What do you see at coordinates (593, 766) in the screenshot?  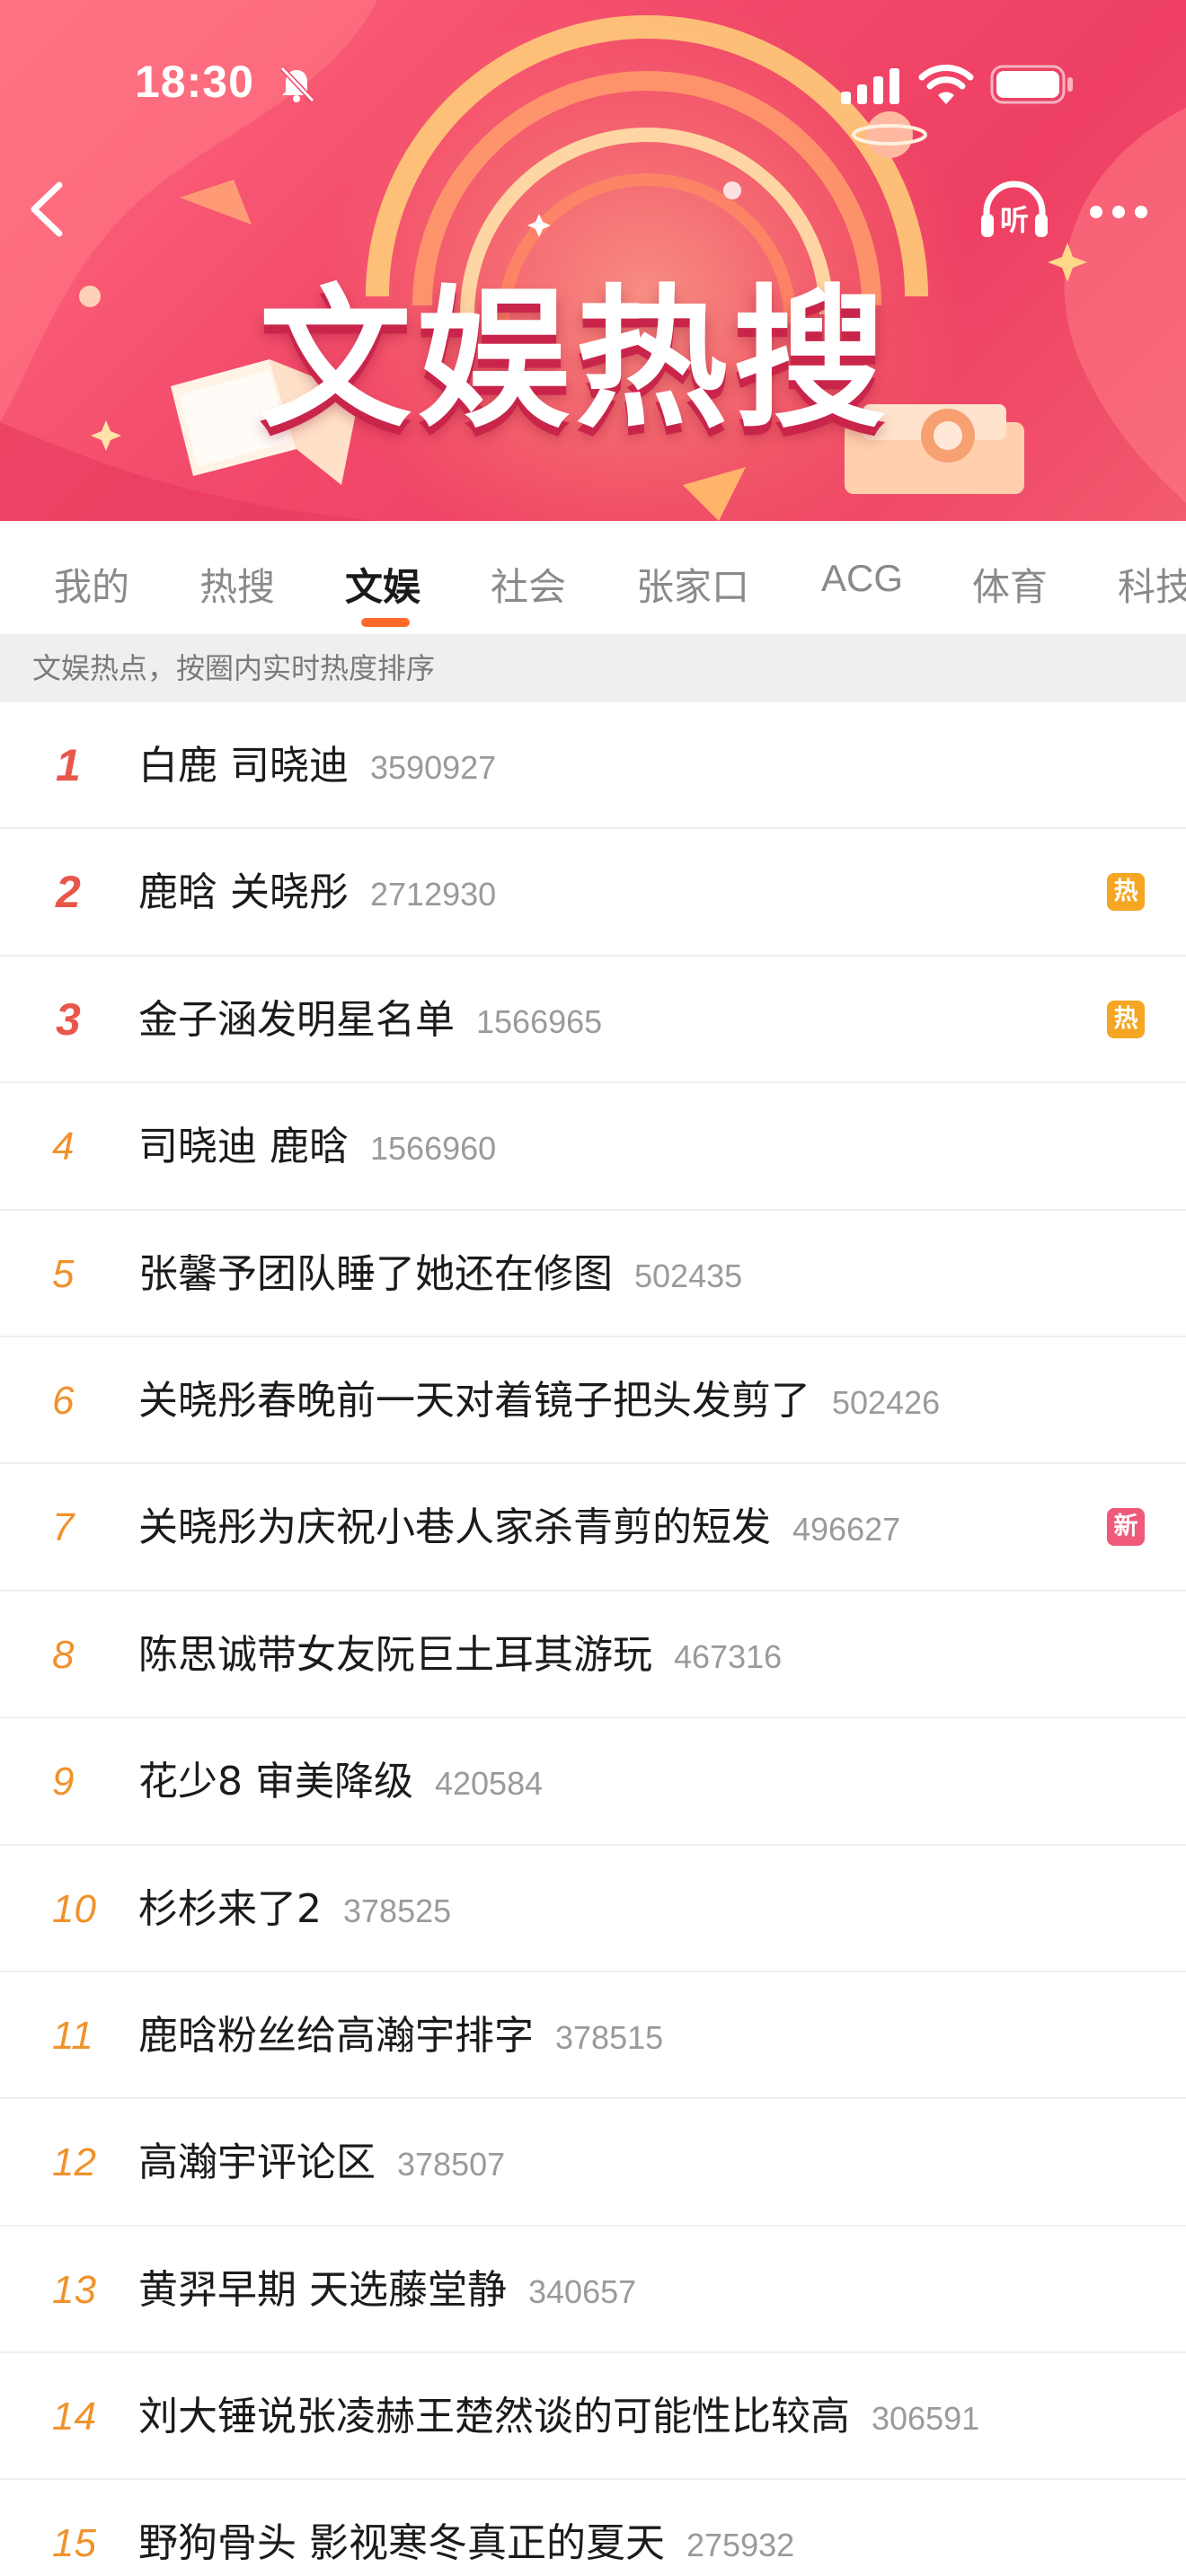 I see `list-item: 1 白鹿 司晓迪 3590927` at bounding box center [593, 766].